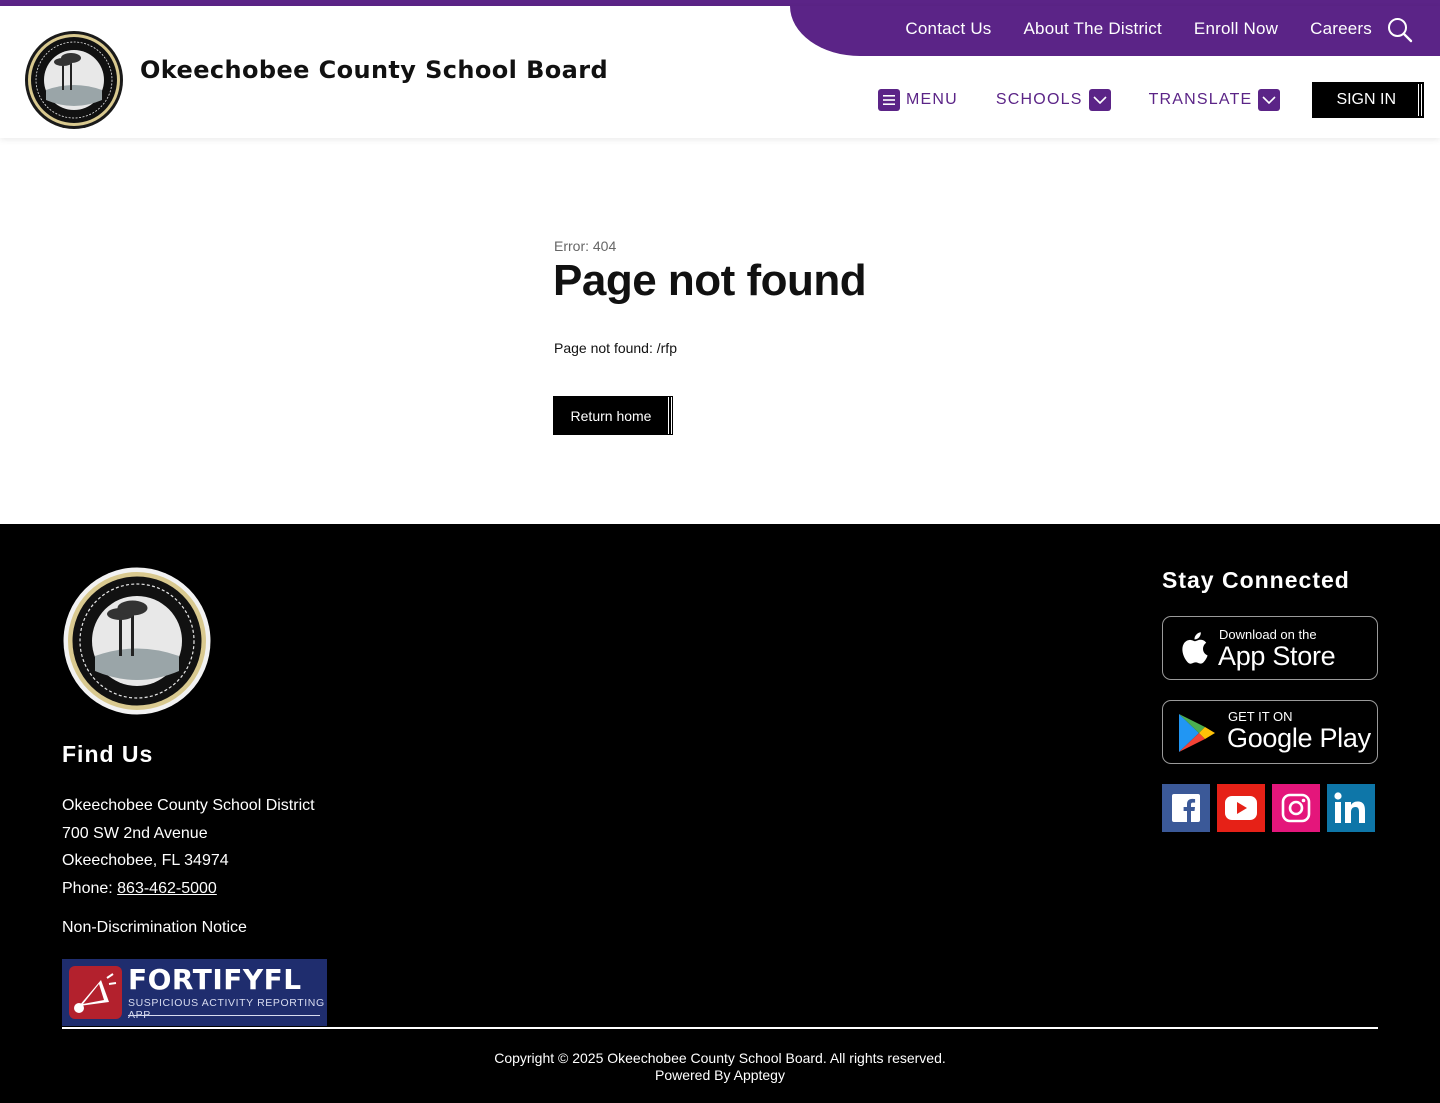 This screenshot has height=1103, width=1440. Describe the element at coordinates (108, 754) in the screenshot. I see `find-us-heading: Find Us` at that location.